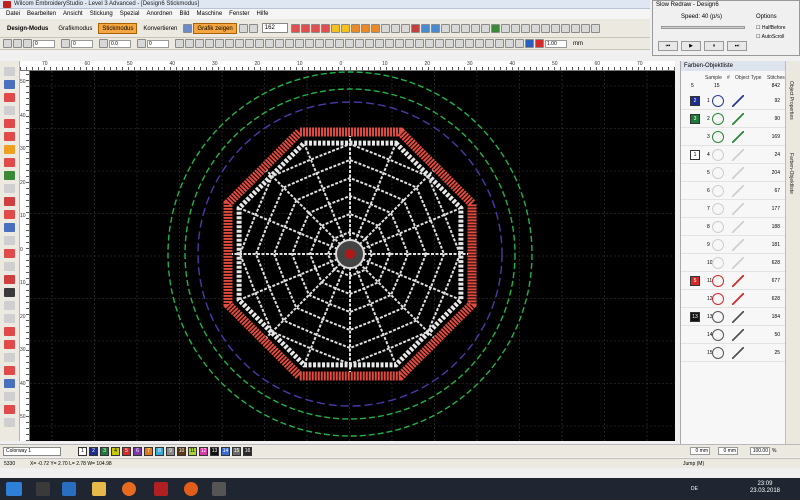  I want to click on task-view-icon, so click(43, 489).